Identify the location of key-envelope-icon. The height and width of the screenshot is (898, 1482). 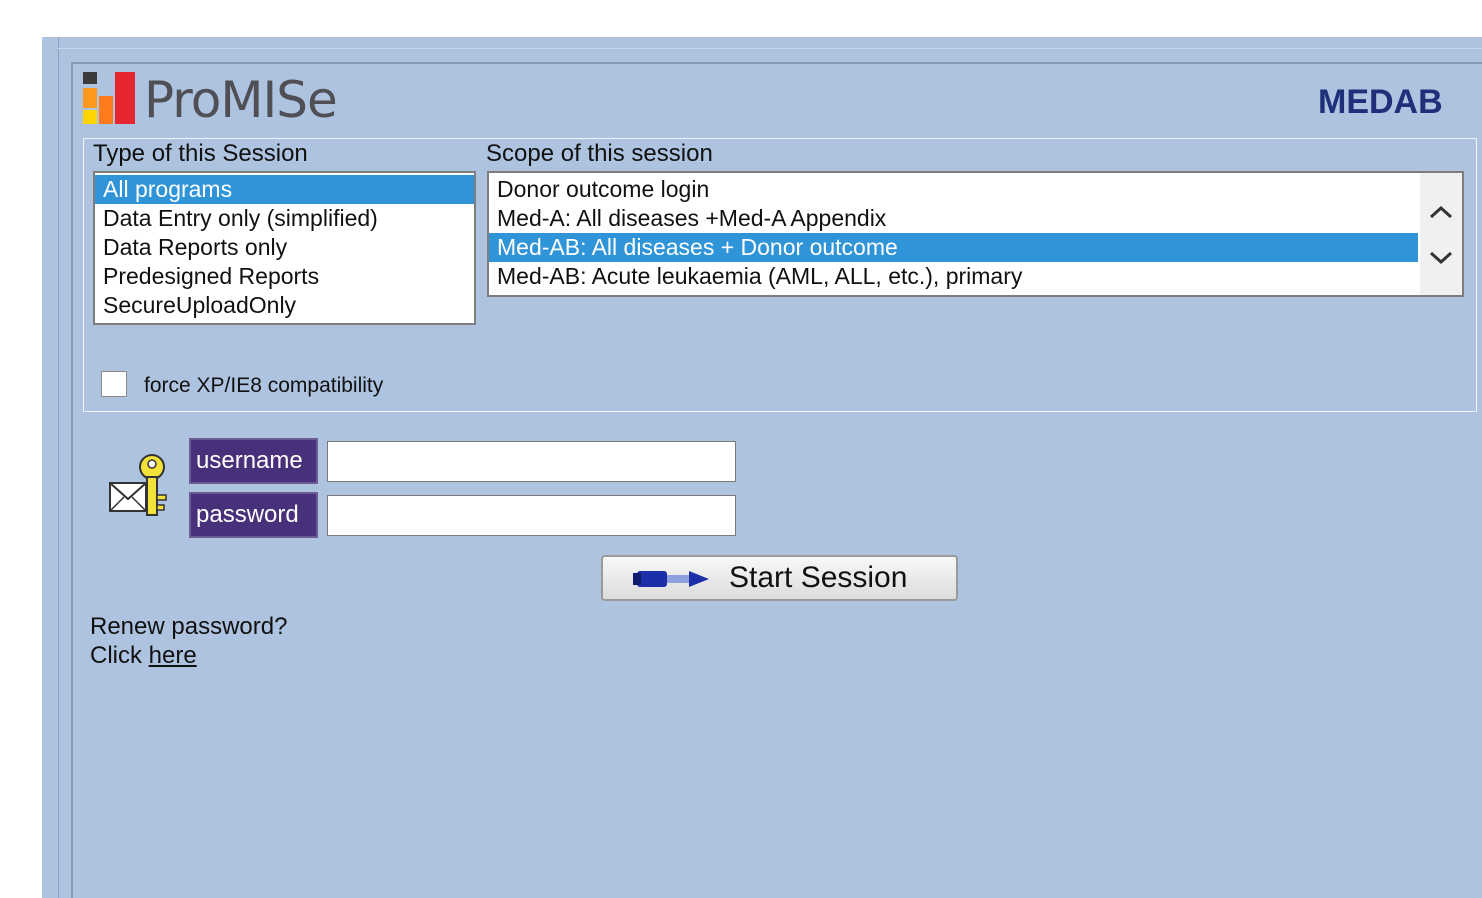
(138, 485).